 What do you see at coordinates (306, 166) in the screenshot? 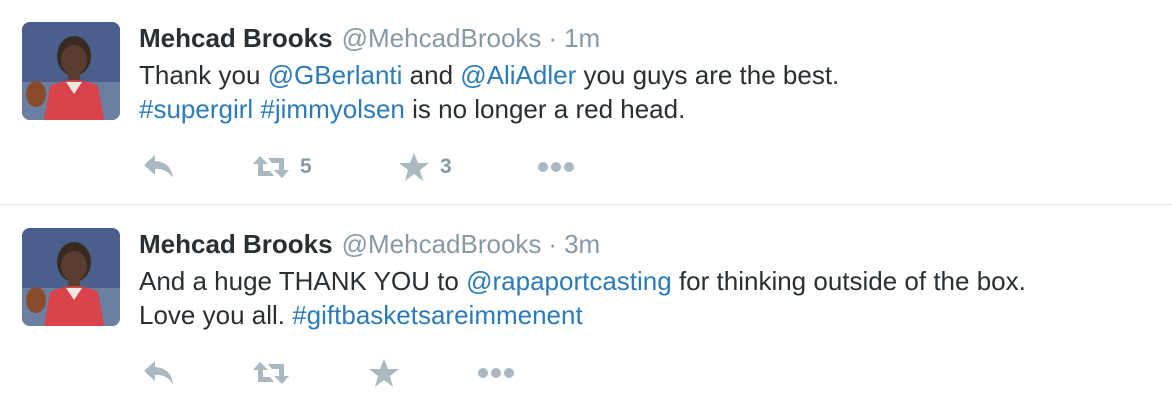
I see `retweet-count: 5` at bounding box center [306, 166].